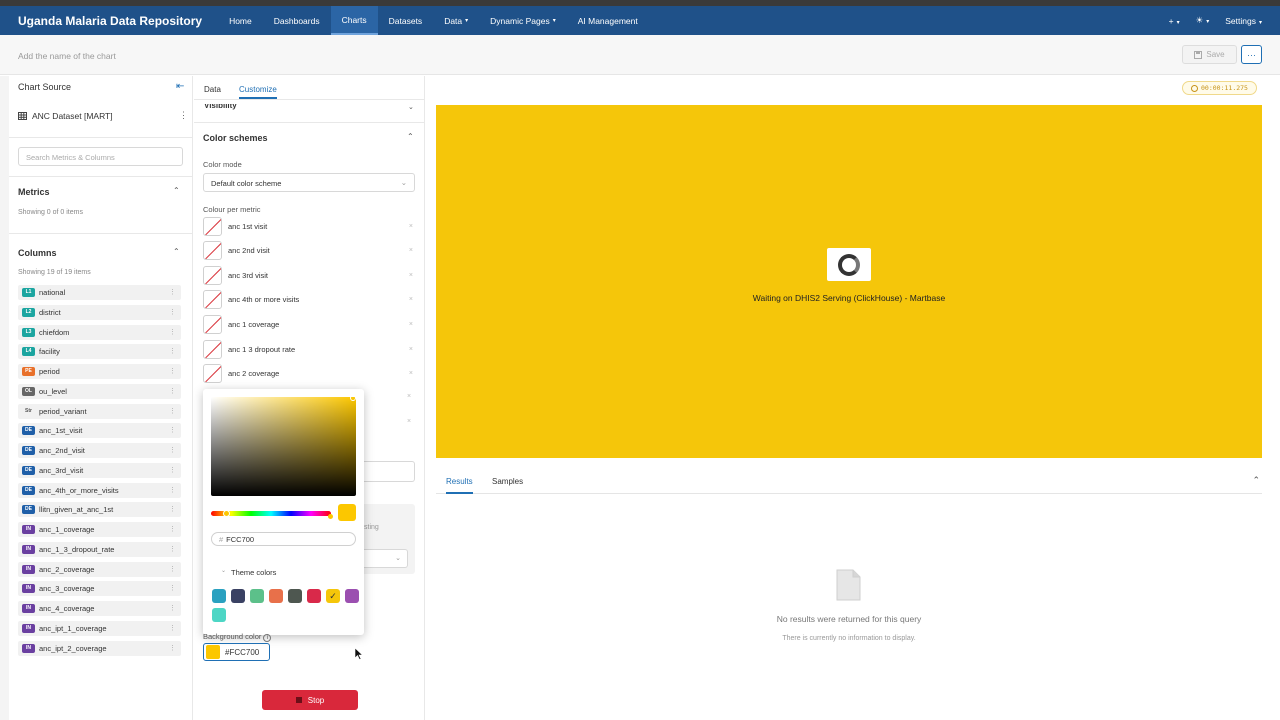 This screenshot has width=1280, height=720. What do you see at coordinates (99, 371) in the screenshot?
I see `column-item: PE period ⋮` at bounding box center [99, 371].